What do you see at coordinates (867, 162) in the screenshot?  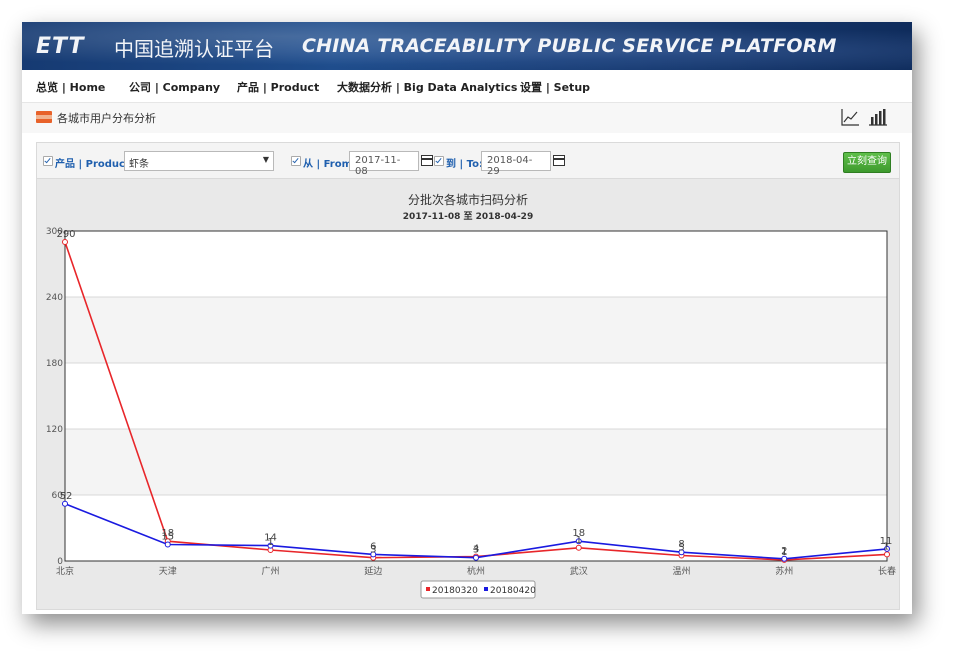 I see `query-button: 立刻查询` at bounding box center [867, 162].